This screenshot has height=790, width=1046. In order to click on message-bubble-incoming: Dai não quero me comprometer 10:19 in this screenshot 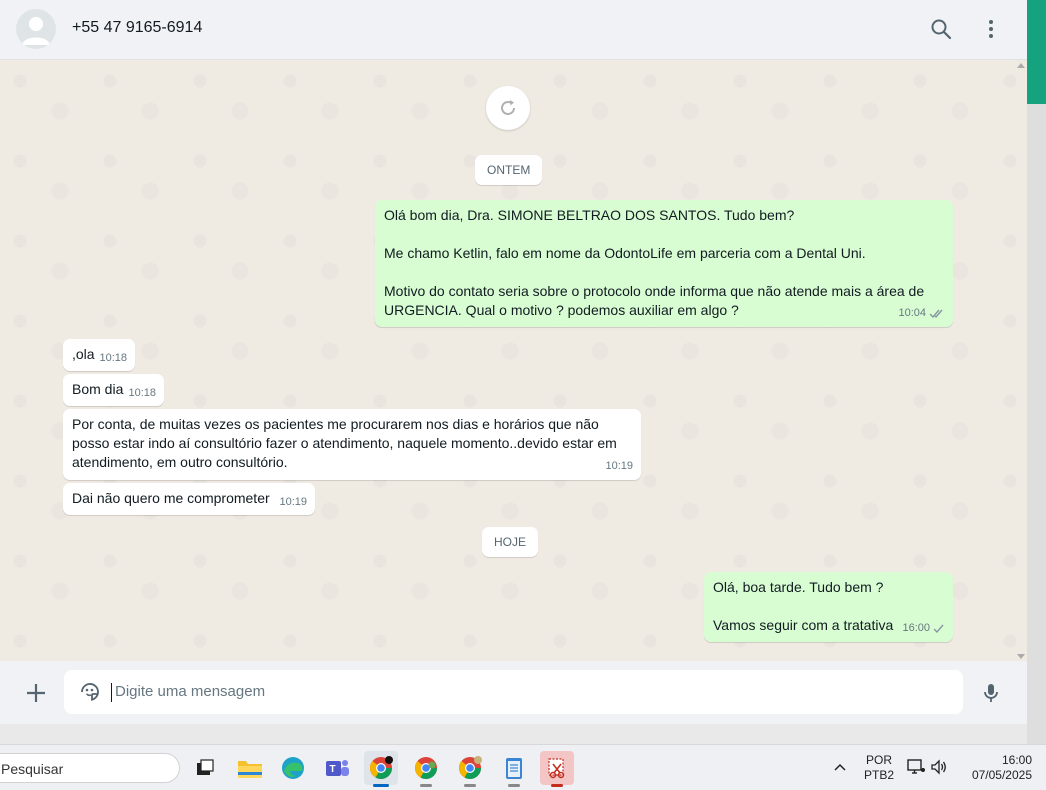, I will do `click(189, 499)`.